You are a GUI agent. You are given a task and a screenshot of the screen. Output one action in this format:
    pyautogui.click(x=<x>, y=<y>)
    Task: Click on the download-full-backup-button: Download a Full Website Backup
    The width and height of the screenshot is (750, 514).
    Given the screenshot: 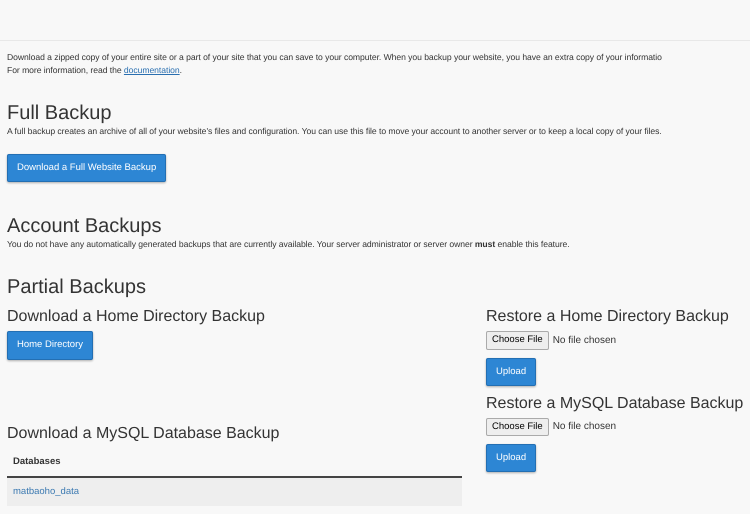 What is the action you would take?
    pyautogui.click(x=86, y=168)
    